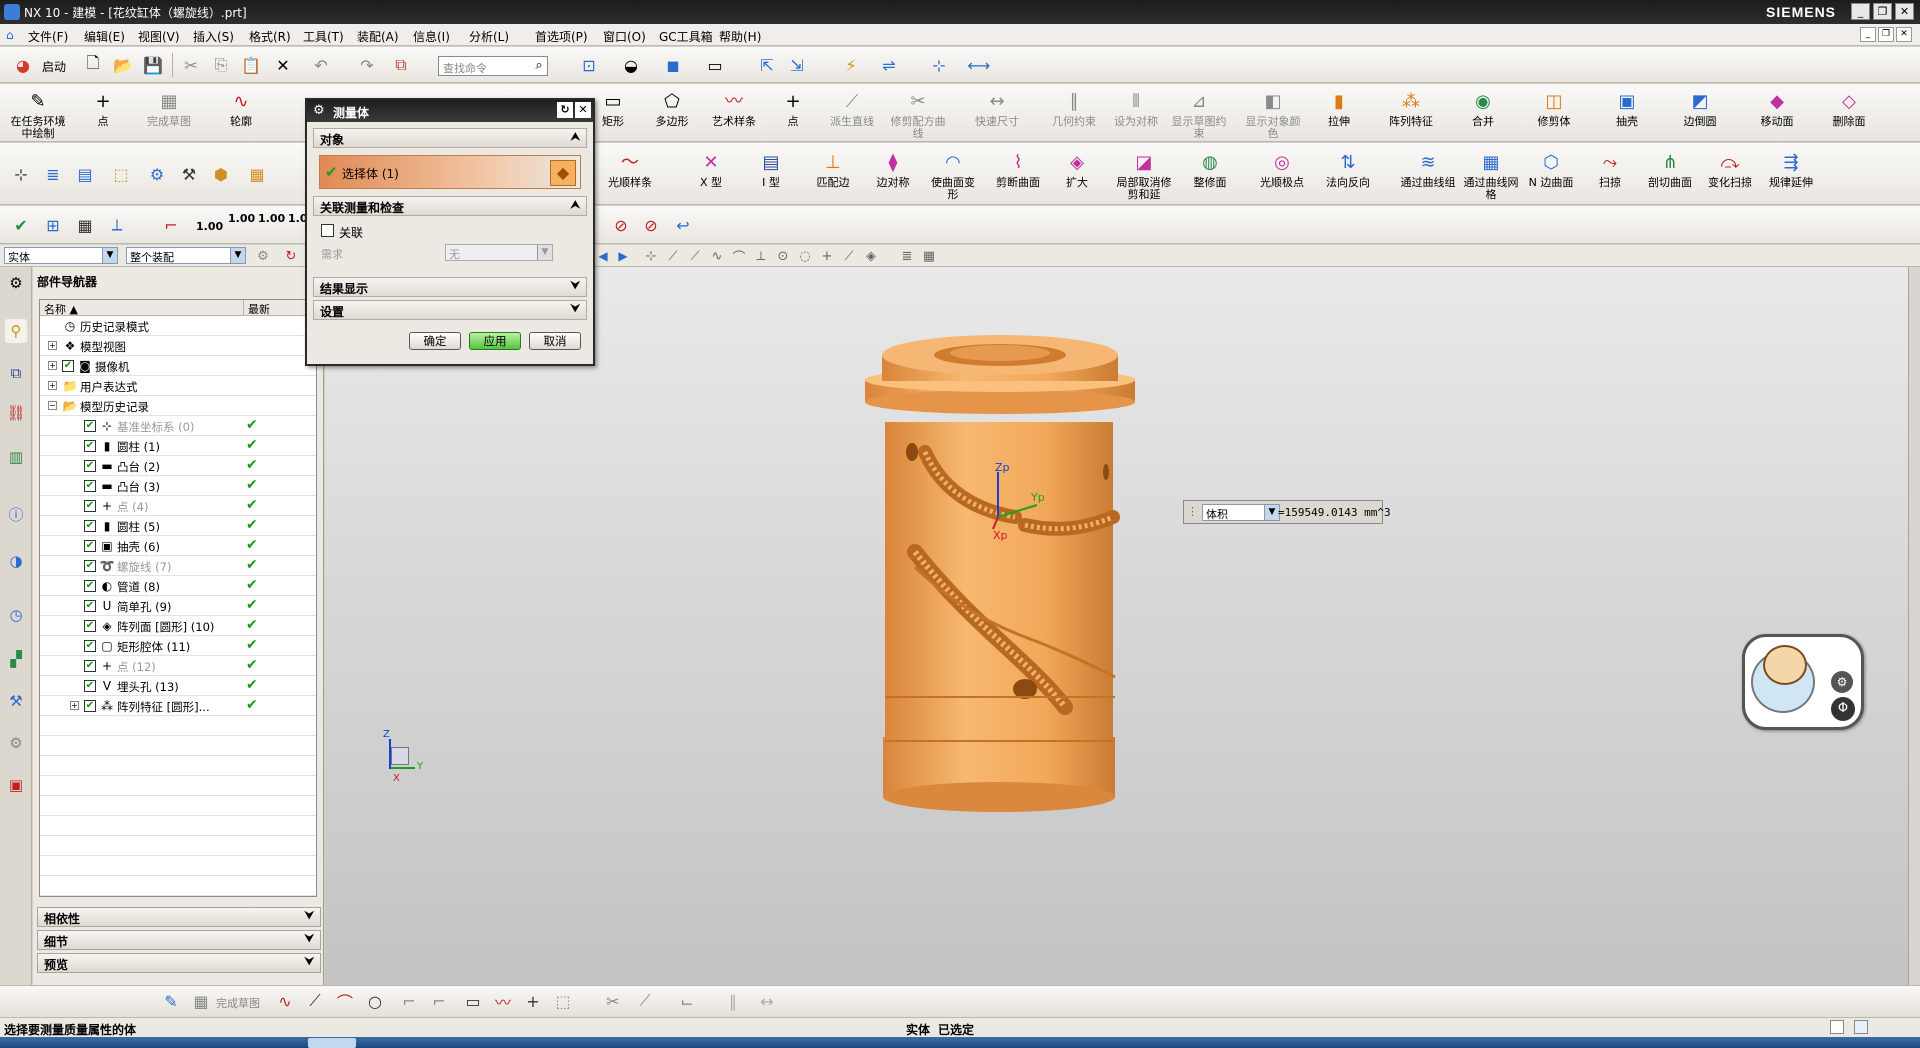 This screenshot has height=1048, width=1920. What do you see at coordinates (16, 615) in the screenshot?
I see `clock-tab-icon: ◷` at bounding box center [16, 615].